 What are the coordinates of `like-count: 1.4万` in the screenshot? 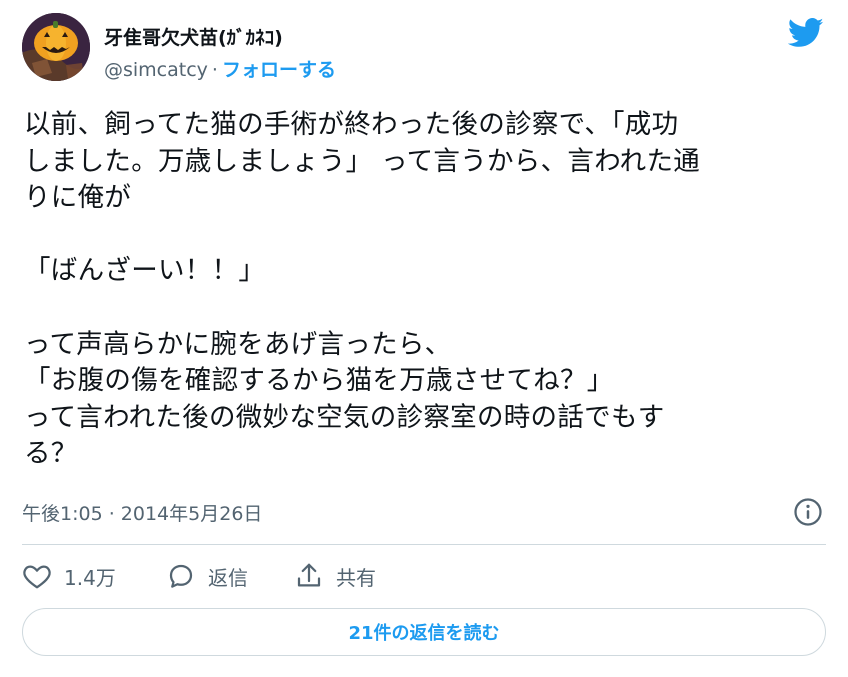 It's located at (90, 577).